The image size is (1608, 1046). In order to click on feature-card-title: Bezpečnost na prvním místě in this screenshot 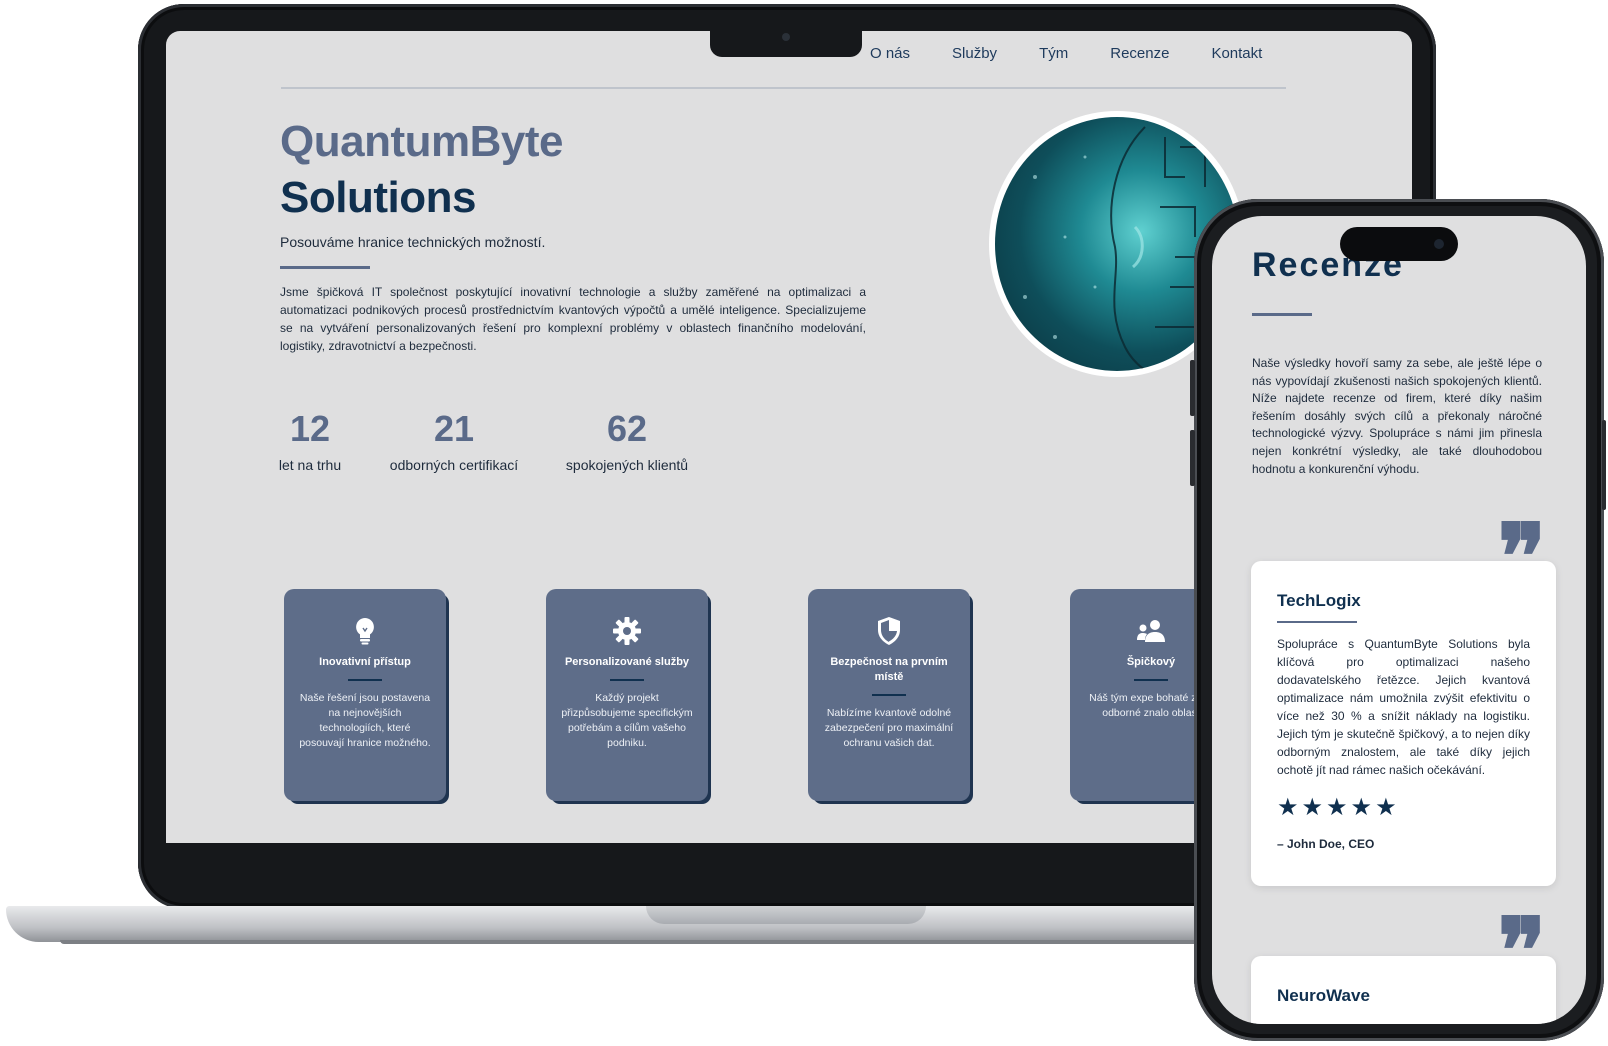, I will do `click(889, 669)`.